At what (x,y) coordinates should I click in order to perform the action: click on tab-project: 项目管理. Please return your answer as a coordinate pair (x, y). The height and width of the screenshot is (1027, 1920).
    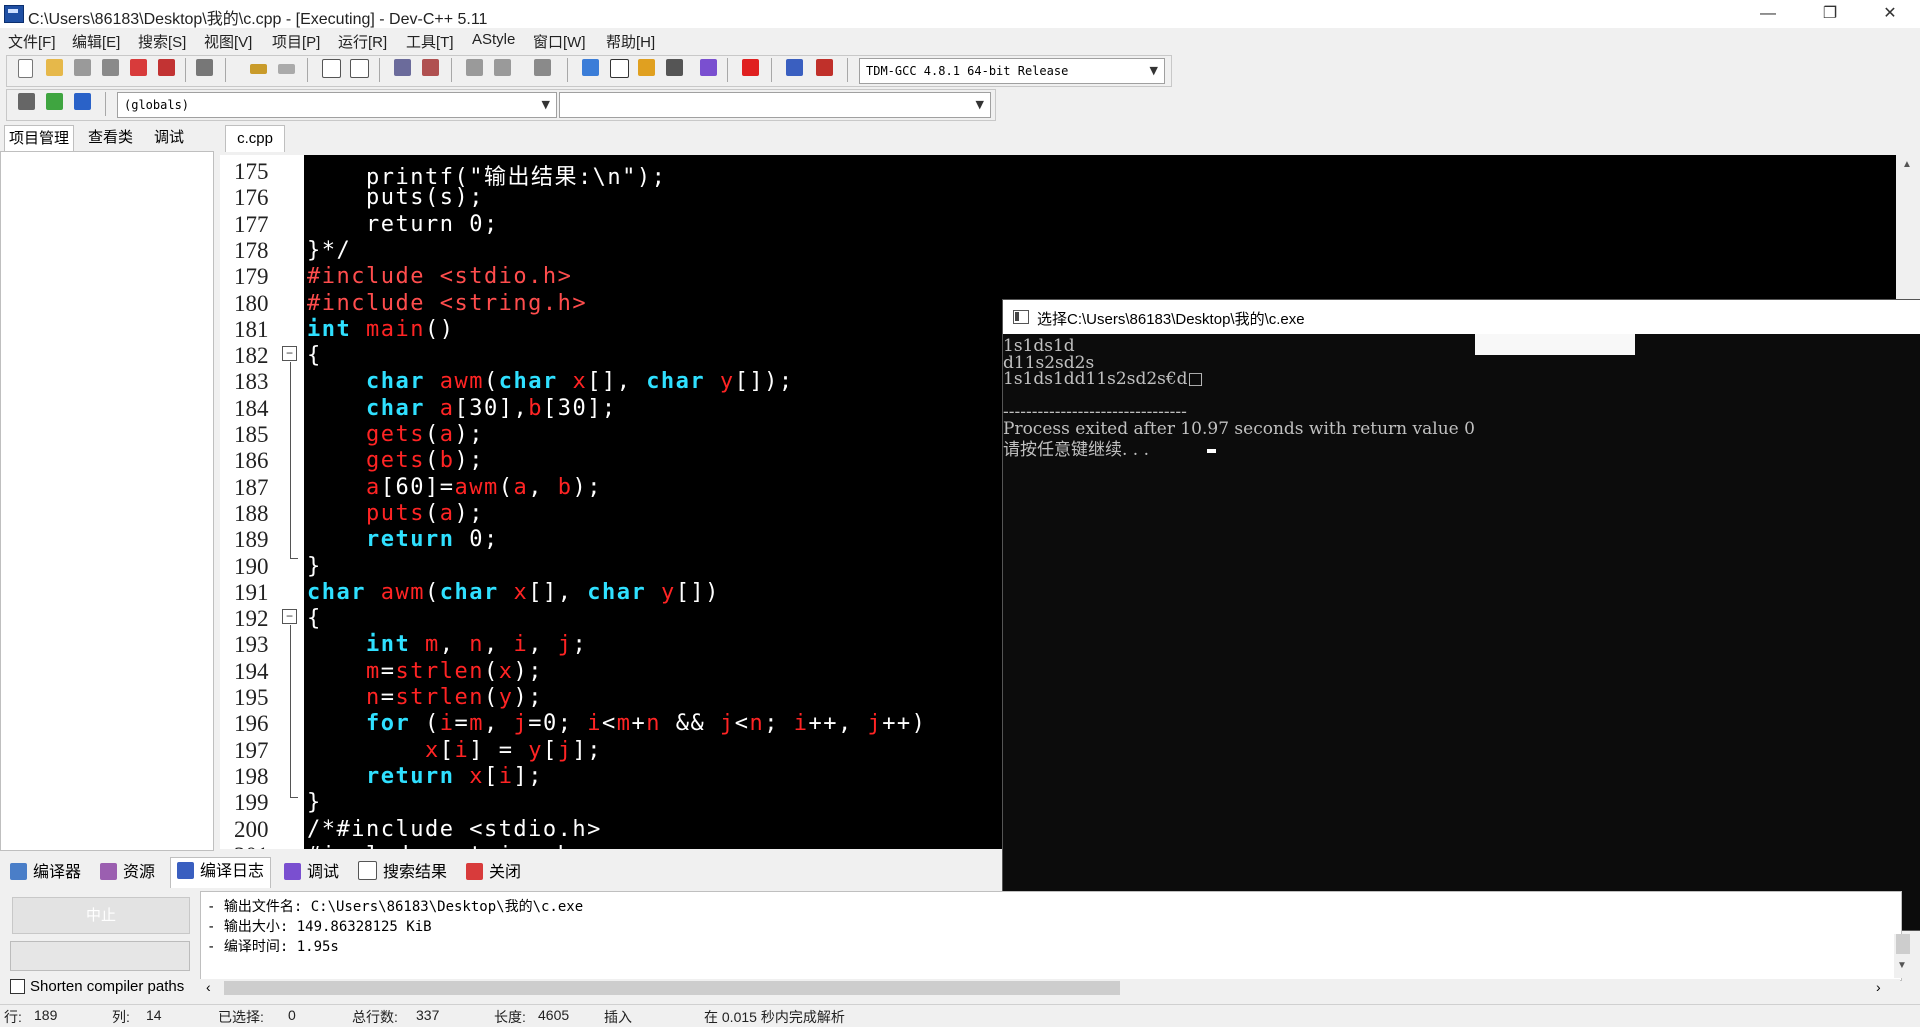
    Looking at the image, I should click on (39, 138).